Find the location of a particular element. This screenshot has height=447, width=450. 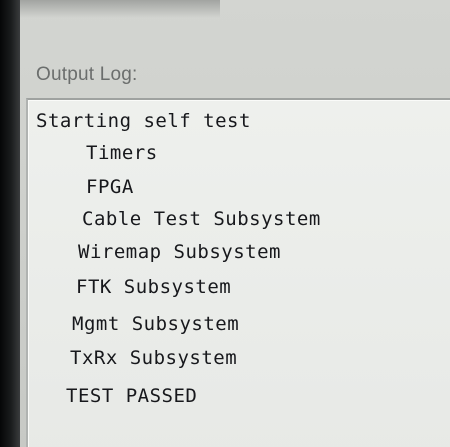

top-edge-shadow is located at coordinates (120, 9).